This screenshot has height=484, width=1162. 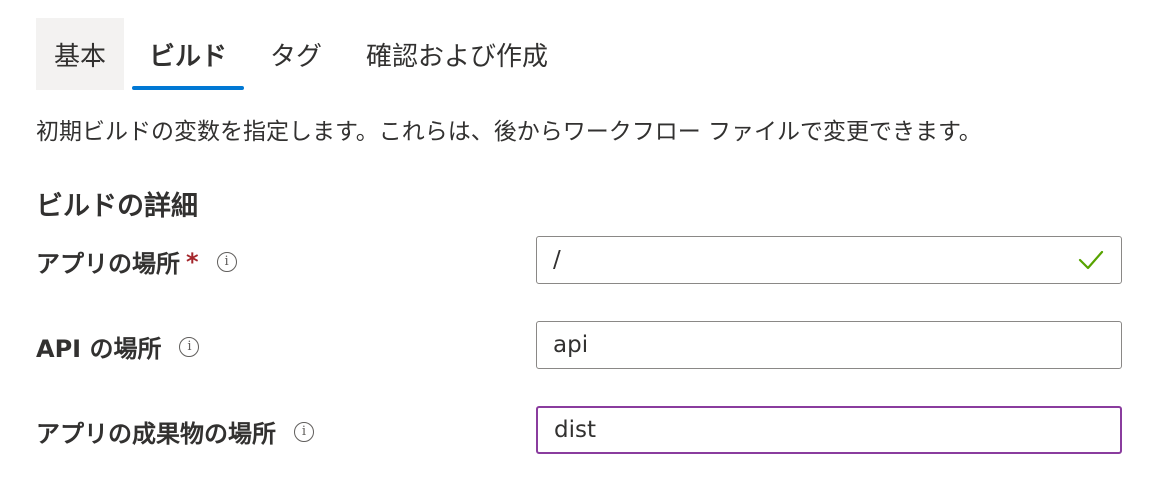 I want to click on api-location-value: api, so click(x=571, y=345).